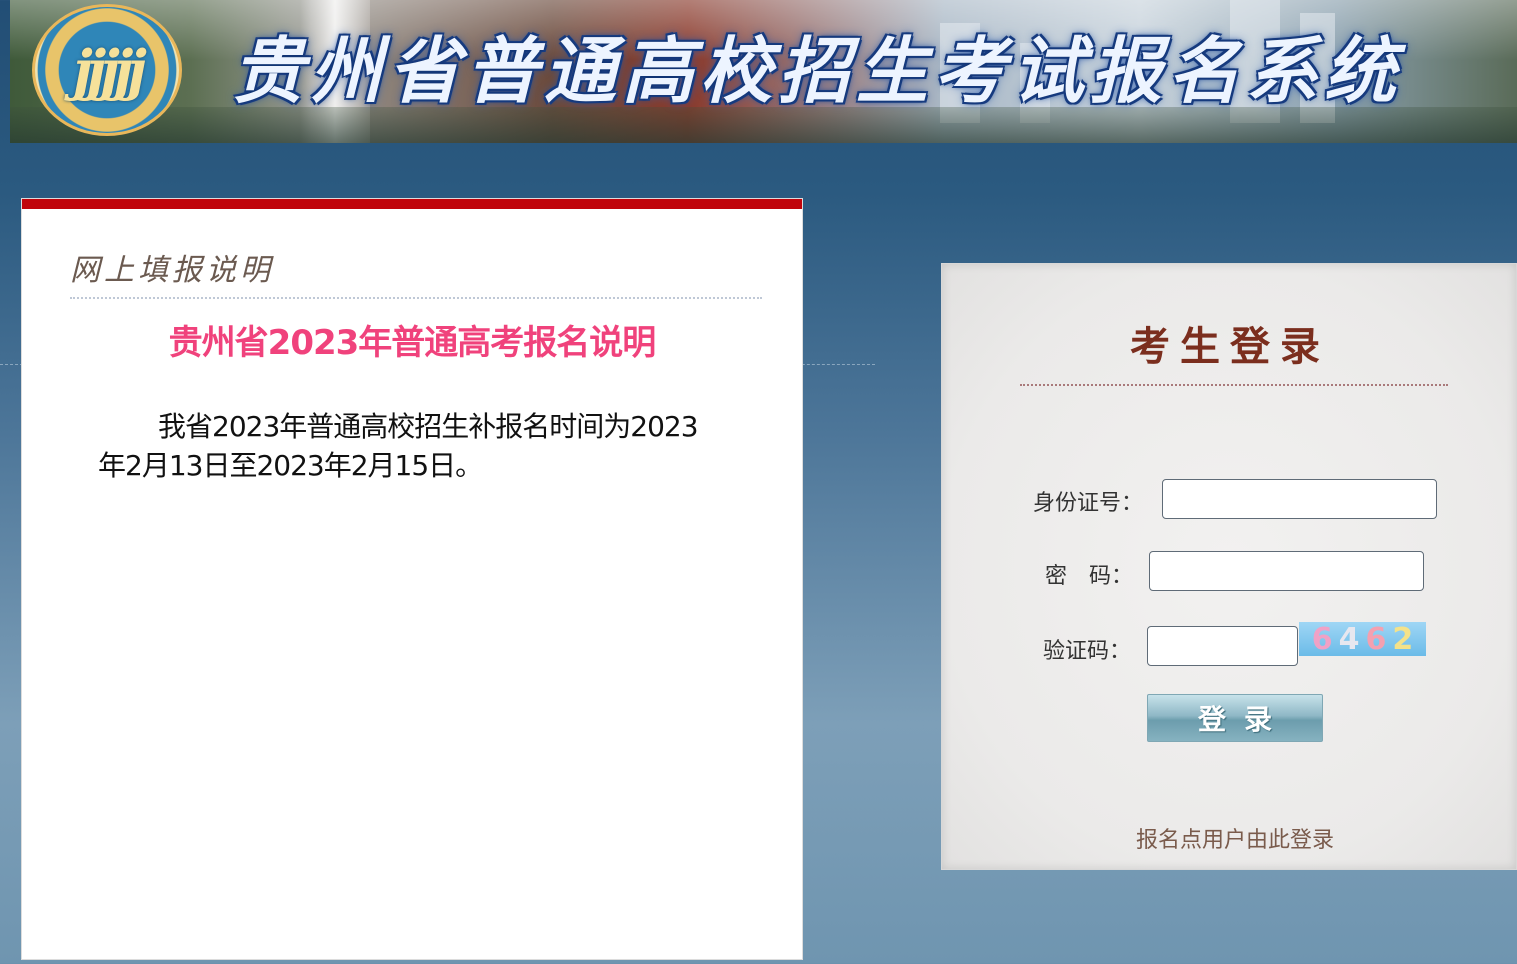 The width and height of the screenshot is (1517, 964). I want to click on instructions-divider, so click(416, 298).